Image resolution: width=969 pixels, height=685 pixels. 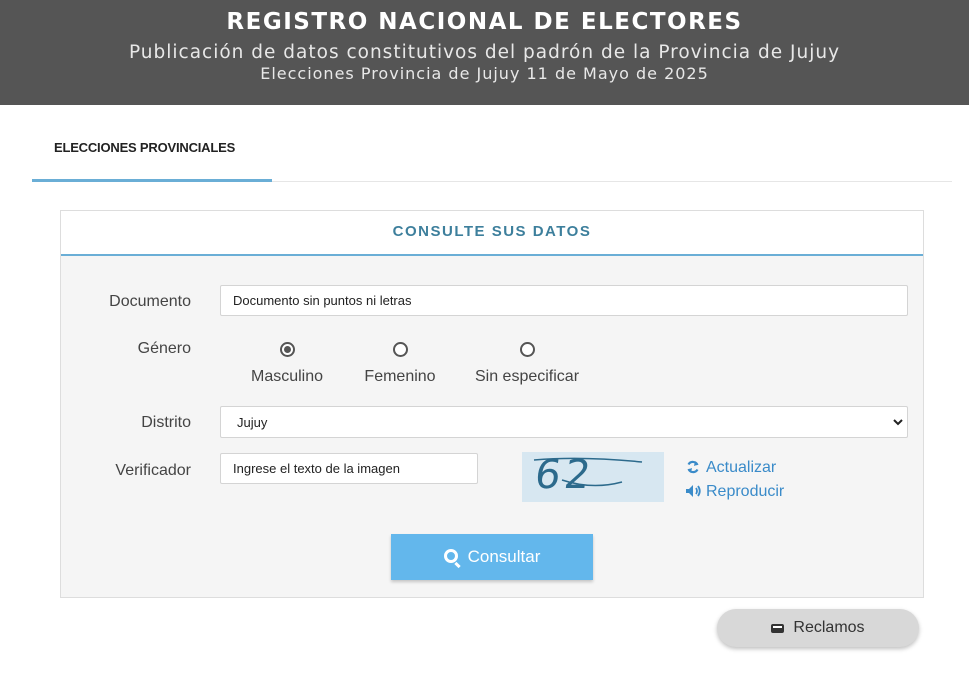 What do you see at coordinates (696, 492) in the screenshot?
I see `speaker-icon` at bounding box center [696, 492].